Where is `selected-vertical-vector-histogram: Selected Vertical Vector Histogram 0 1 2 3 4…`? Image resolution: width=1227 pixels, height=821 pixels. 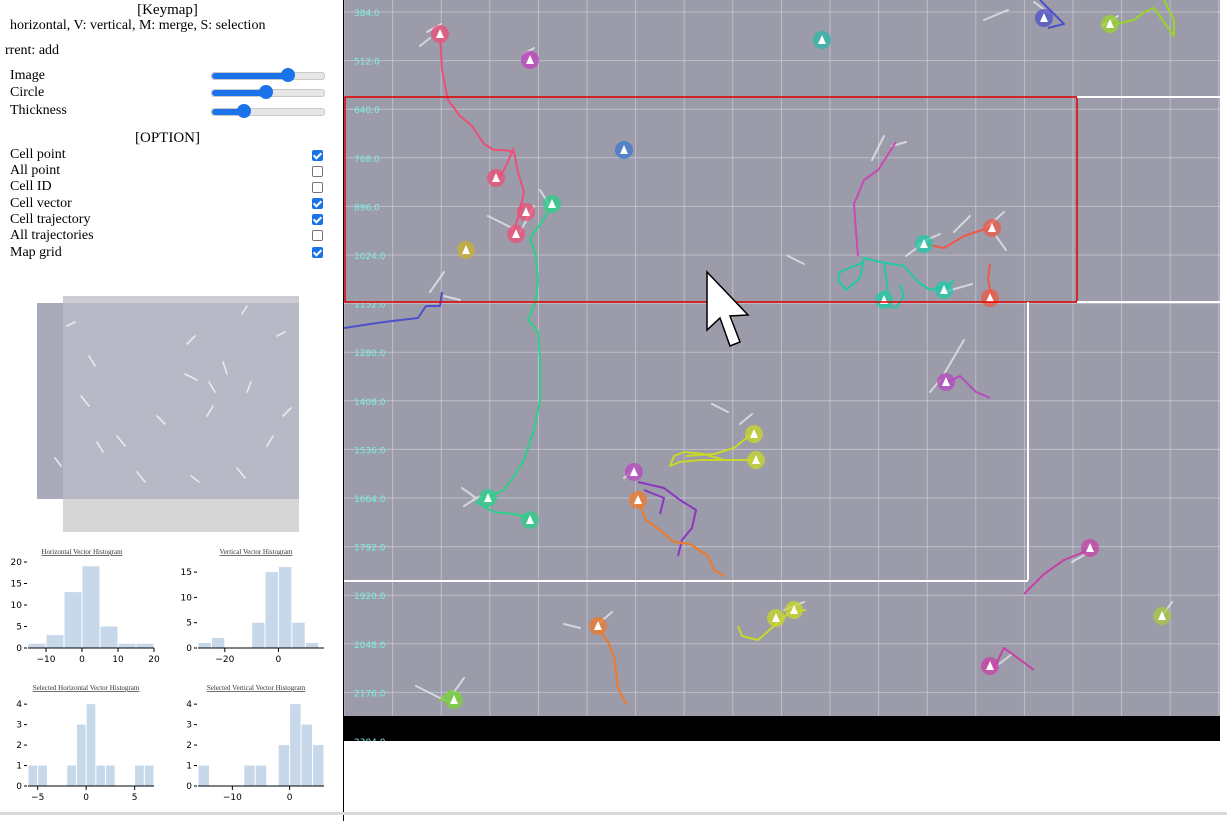
selected-vertical-vector-histogram: Selected Vertical Vector Histogram 0 1 2 3 4… is located at coordinates (255, 743).